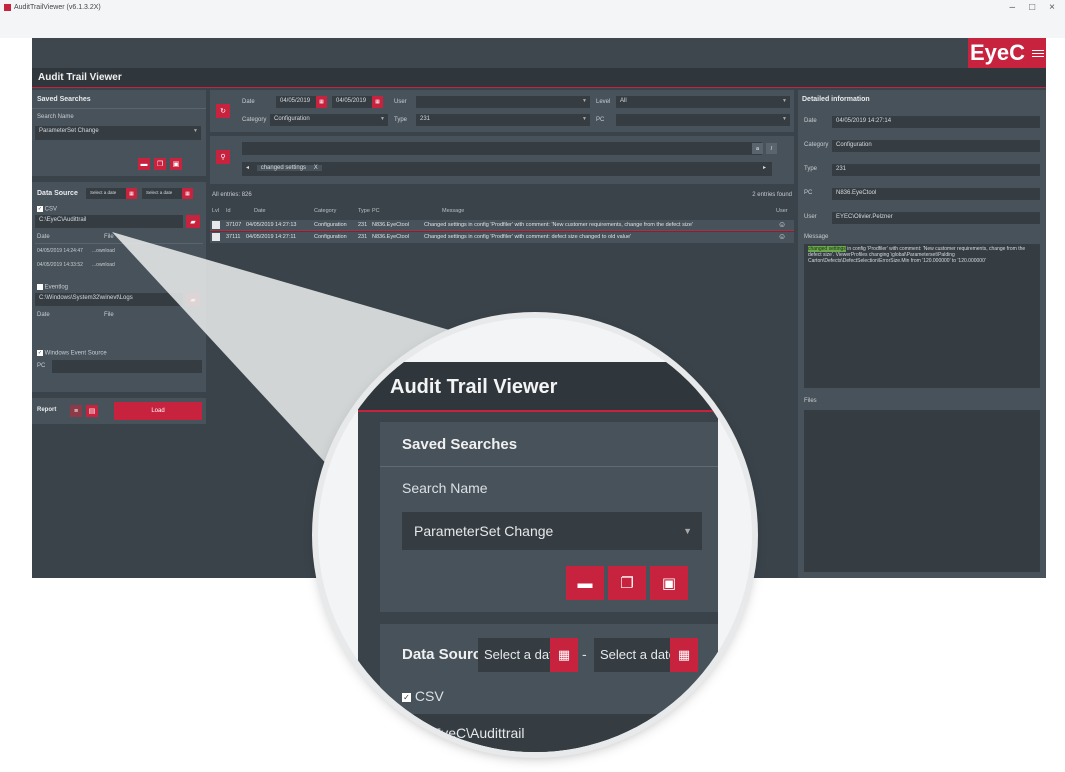  I want to click on column-lvl: Lvl, so click(215, 211).